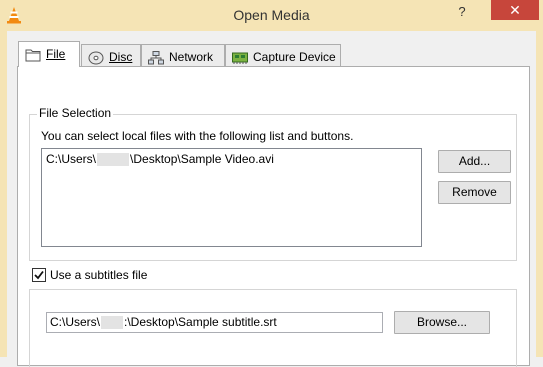 This screenshot has width=543, height=367. I want to click on subtitles-checkbox, so click(39, 274).